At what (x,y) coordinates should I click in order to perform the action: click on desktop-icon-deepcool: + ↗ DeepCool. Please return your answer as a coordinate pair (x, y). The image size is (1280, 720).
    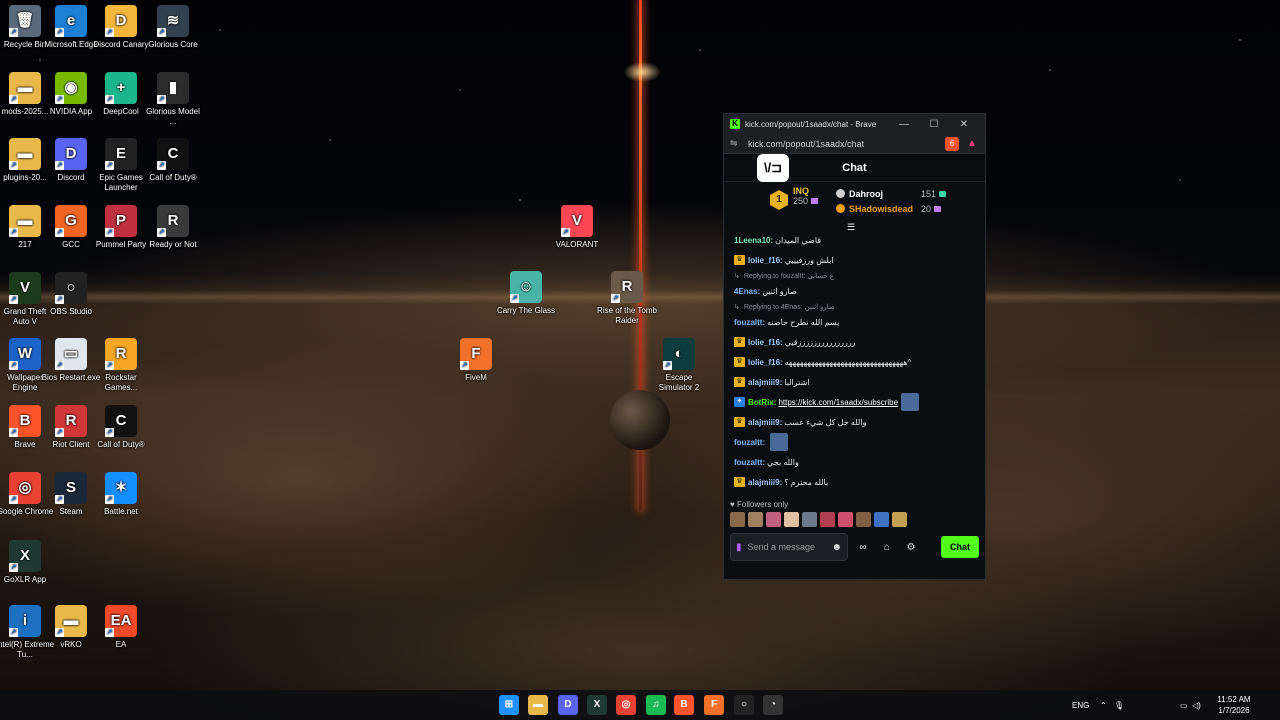
    Looking at the image, I should click on (121, 94).